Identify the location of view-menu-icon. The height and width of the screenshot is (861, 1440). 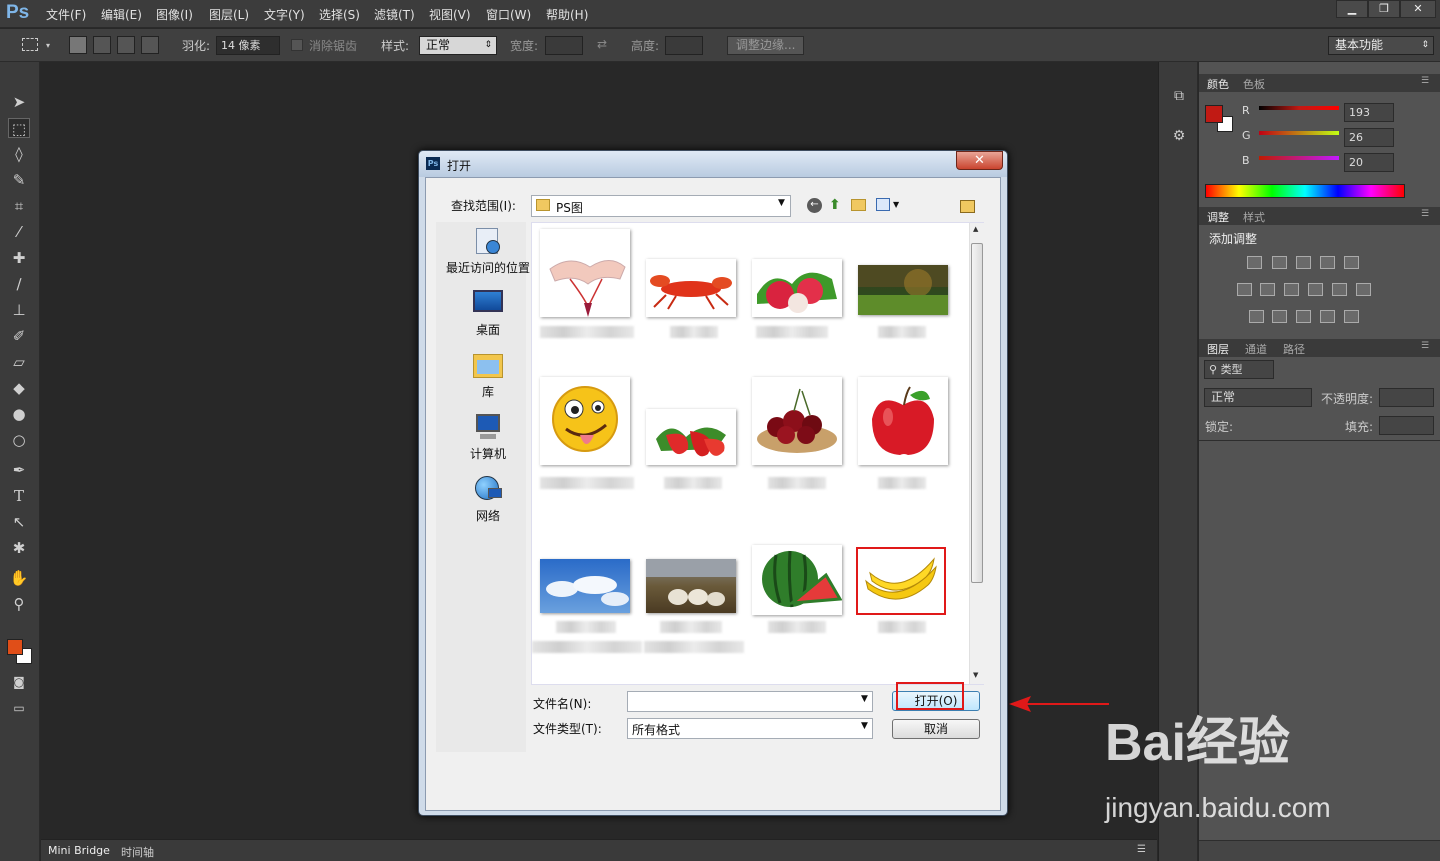
(883, 204).